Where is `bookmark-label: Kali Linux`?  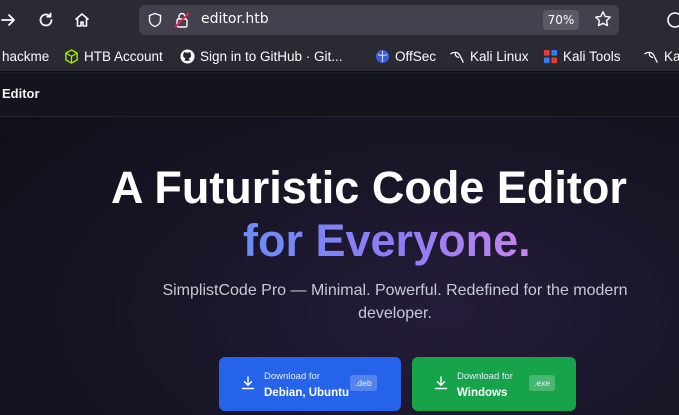 bookmark-label: Kali Linux is located at coordinates (499, 56).